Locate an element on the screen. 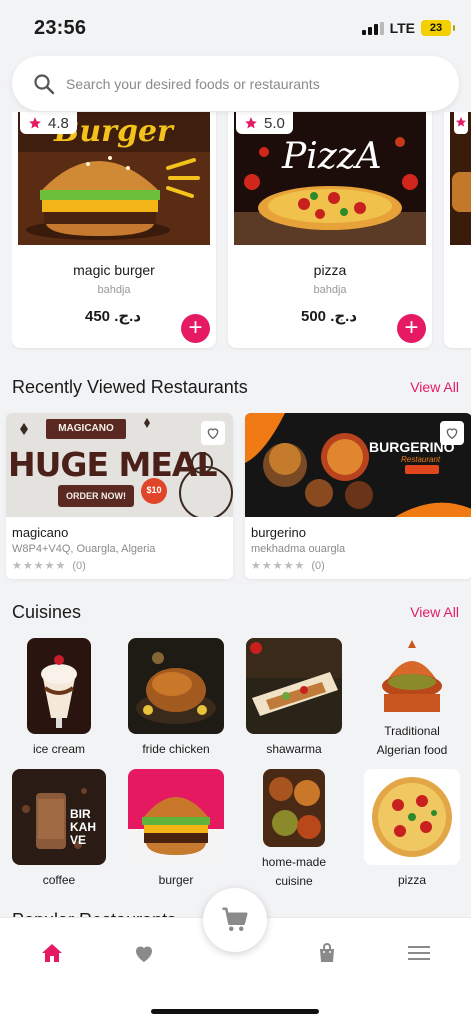  nav-orders is located at coordinates (327, 953).